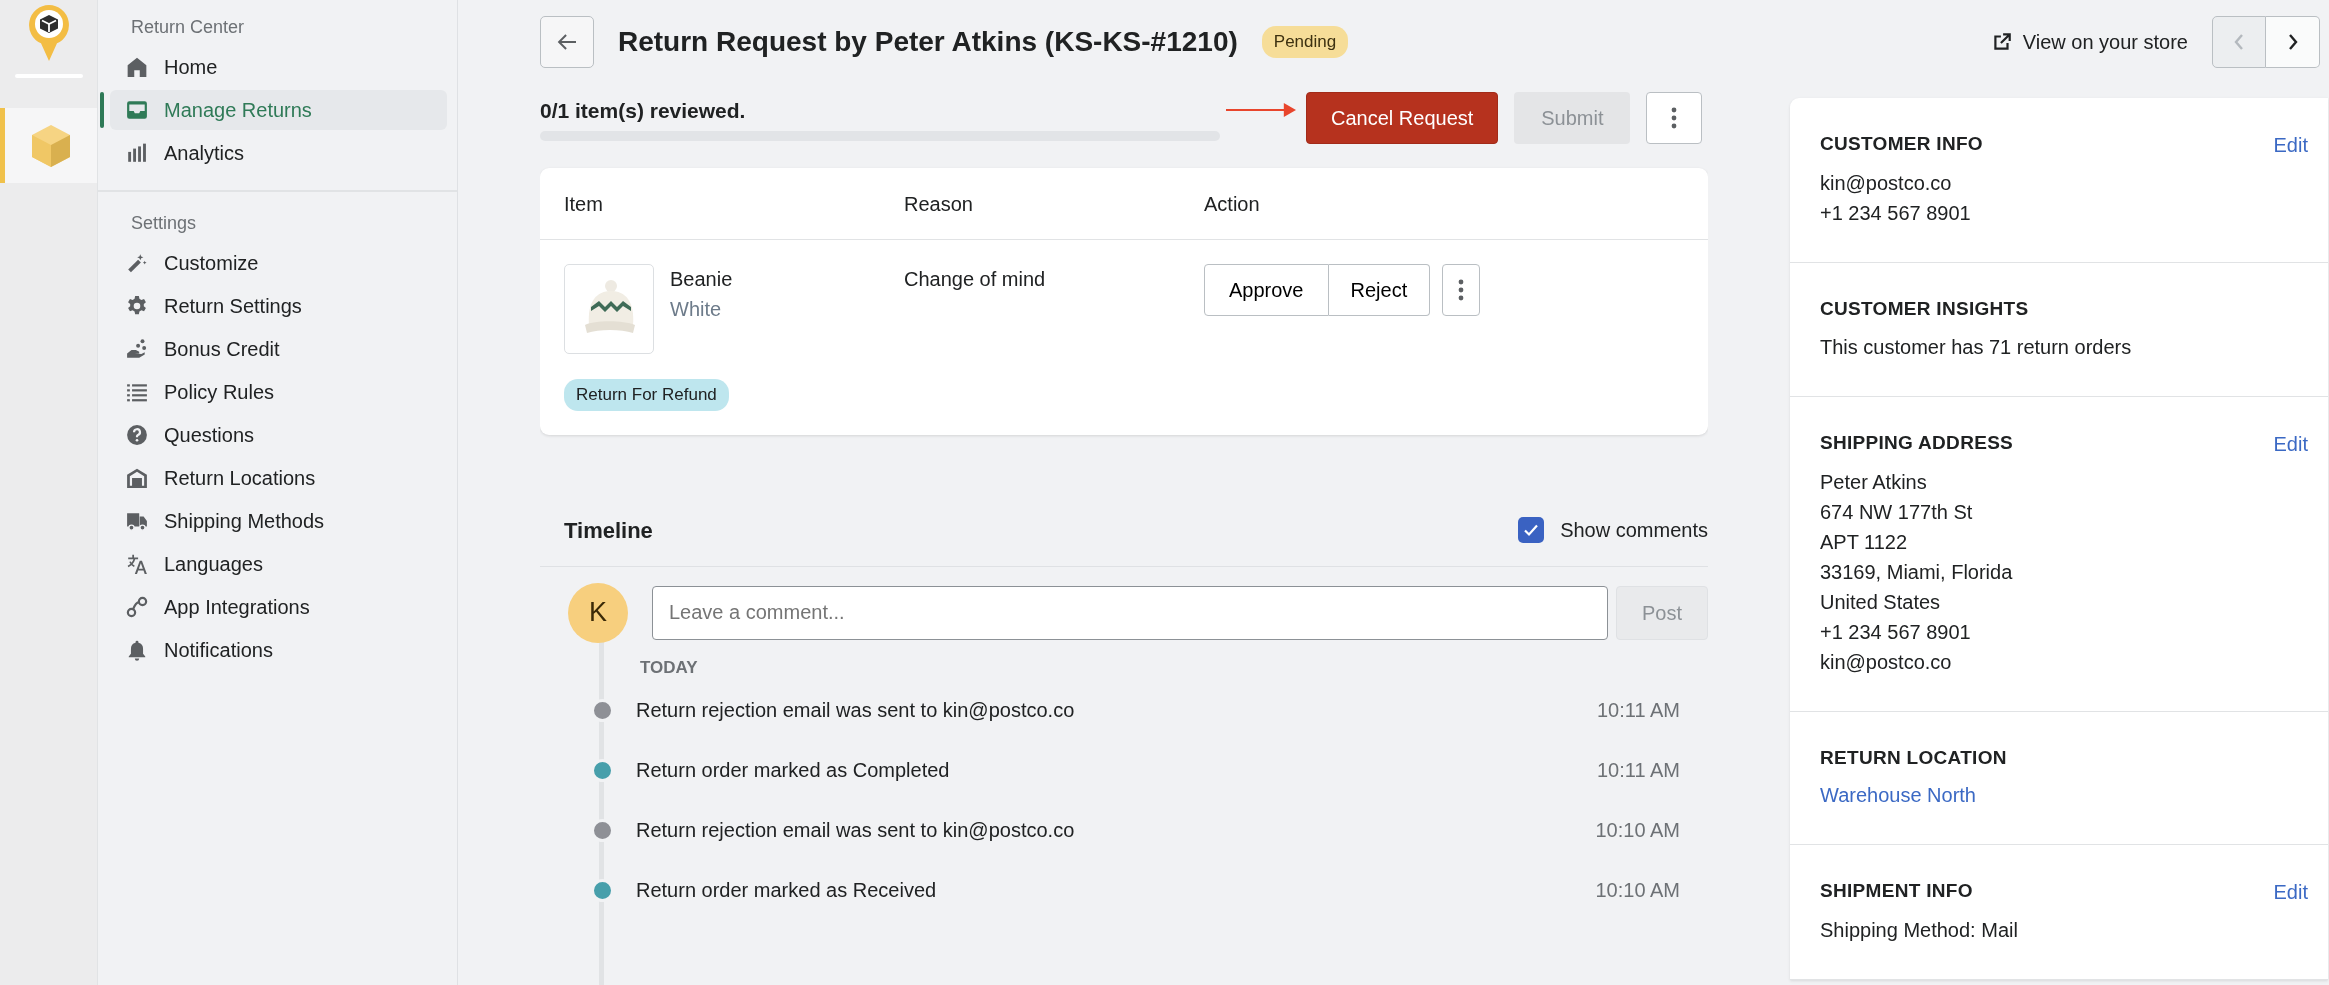  What do you see at coordinates (1266, 290) in the screenshot?
I see `approve-button: Approve` at bounding box center [1266, 290].